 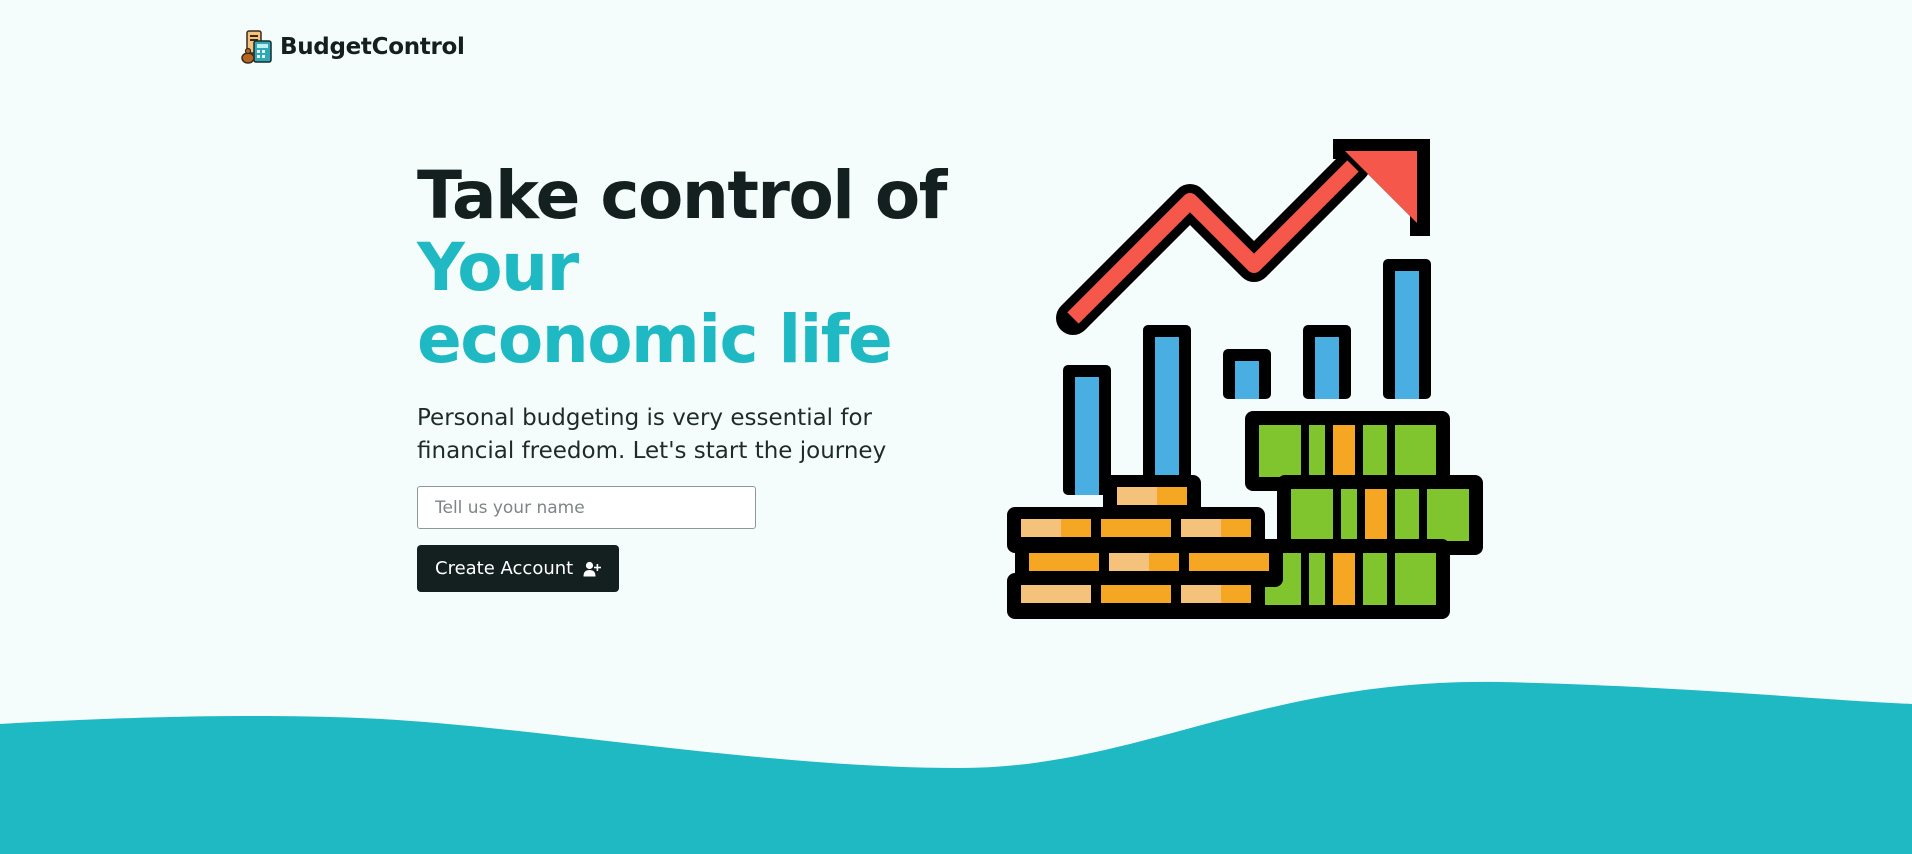 What do you see at coordinates (372, 47) in the screenshot?
I see `brand-name: BudgetControl` at bounding box center [372, 47].